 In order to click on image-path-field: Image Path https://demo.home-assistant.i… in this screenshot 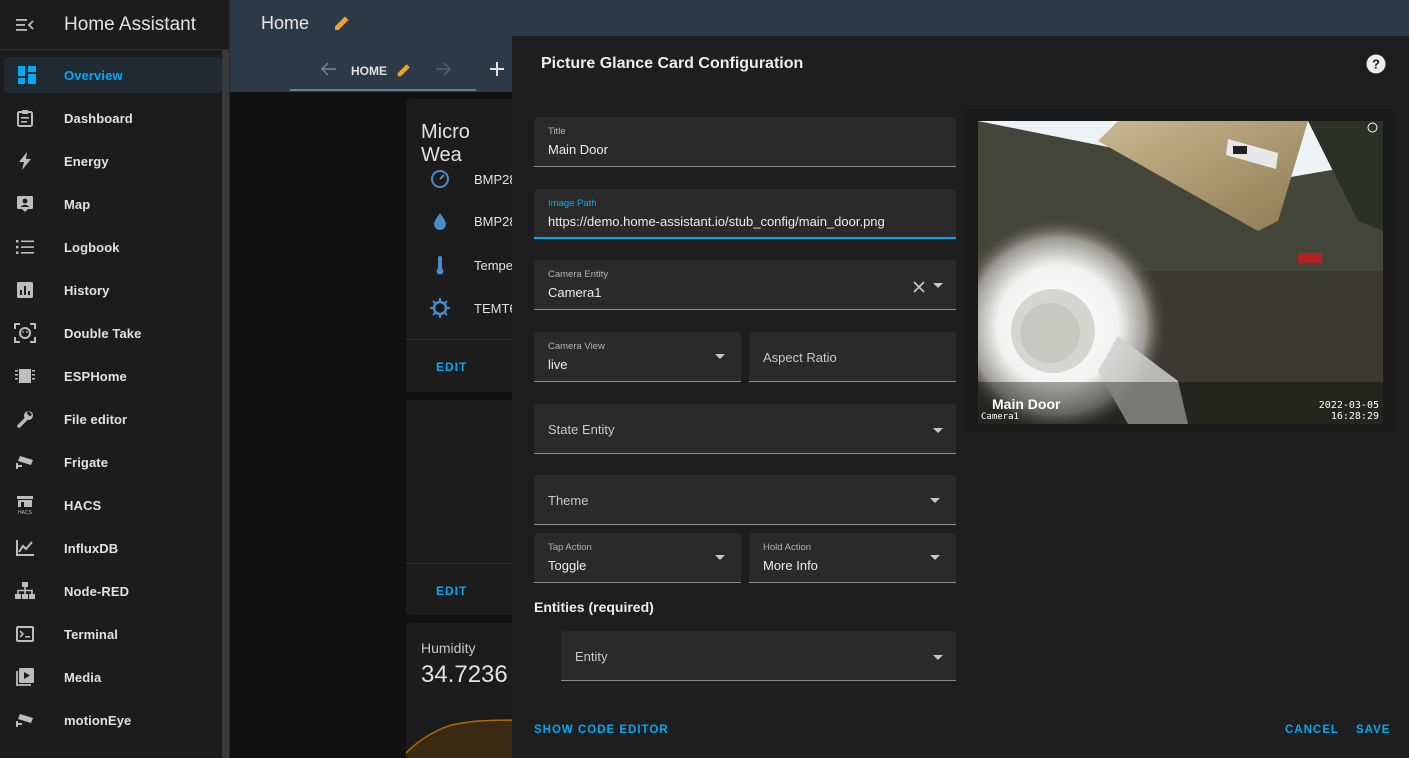, I will do `click(745, 214)`.